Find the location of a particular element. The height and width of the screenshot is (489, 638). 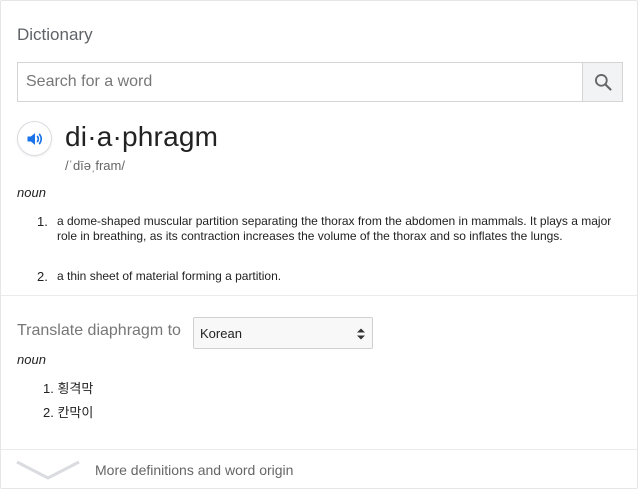

select-arrows-icon is located at coordinates (361, 334).